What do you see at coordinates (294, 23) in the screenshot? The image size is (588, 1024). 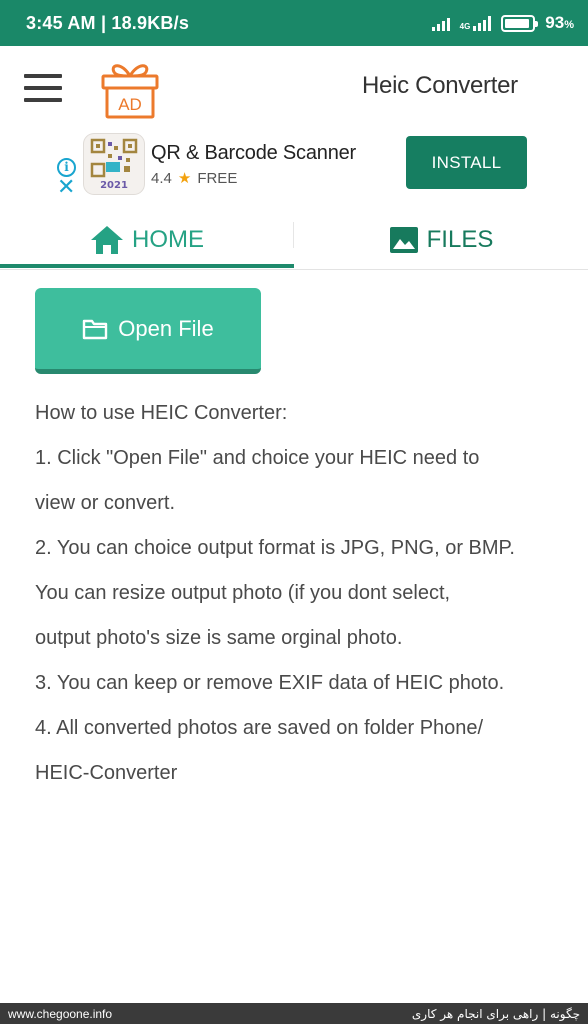 I see `status-bar: 3:45 AM | 18.9KB/s 4G 93%` at bounding box center [294, 23].